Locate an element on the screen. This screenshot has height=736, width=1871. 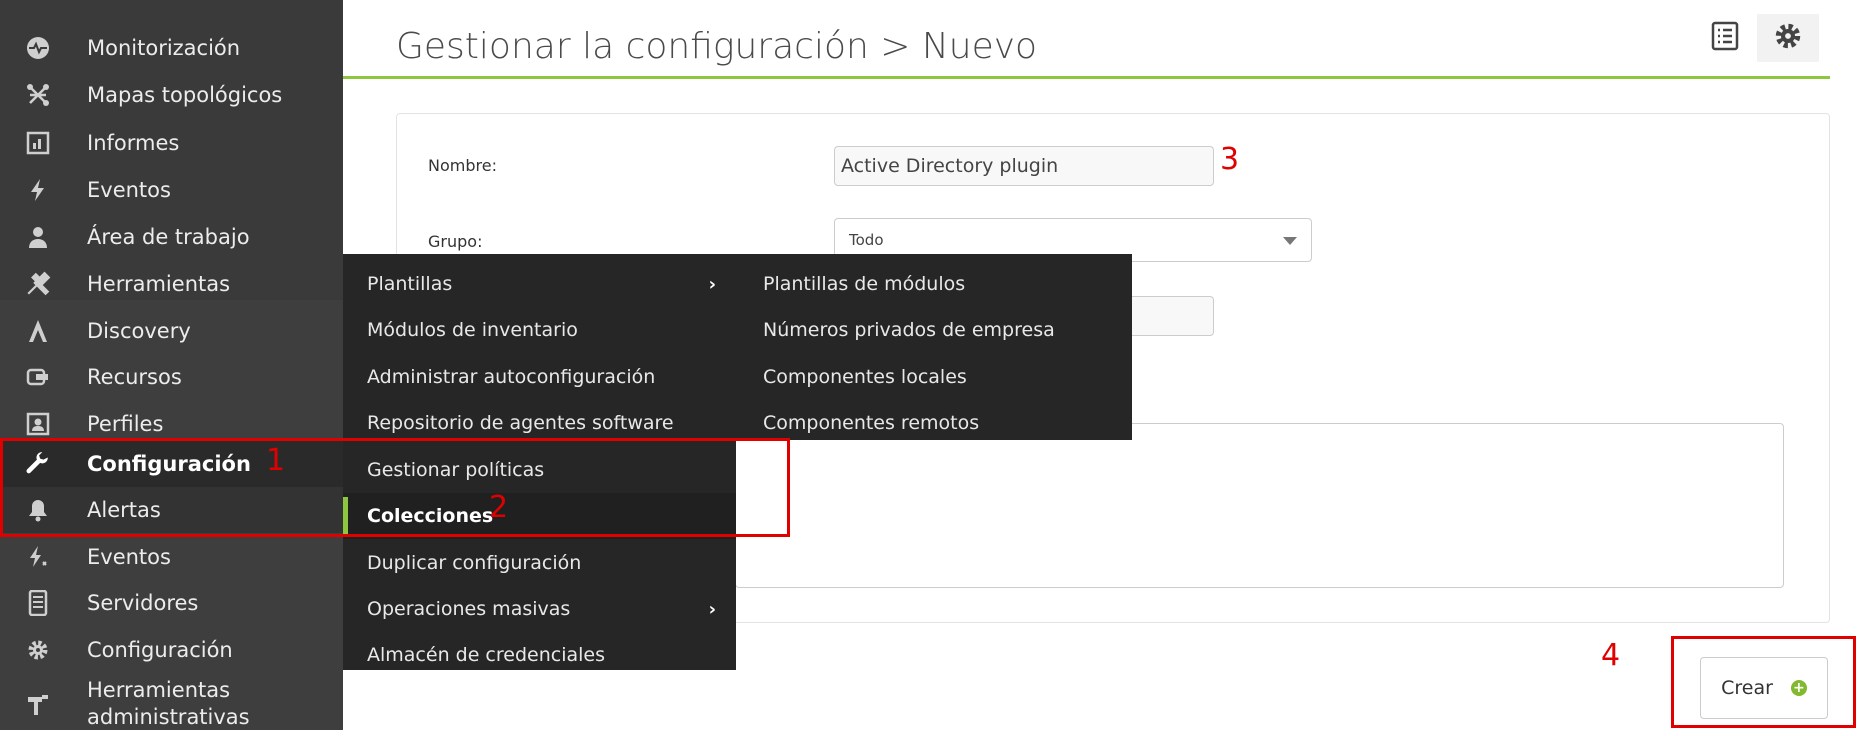
sidebar-item-label: Área de trabajo is located at coordinates (168, 237).